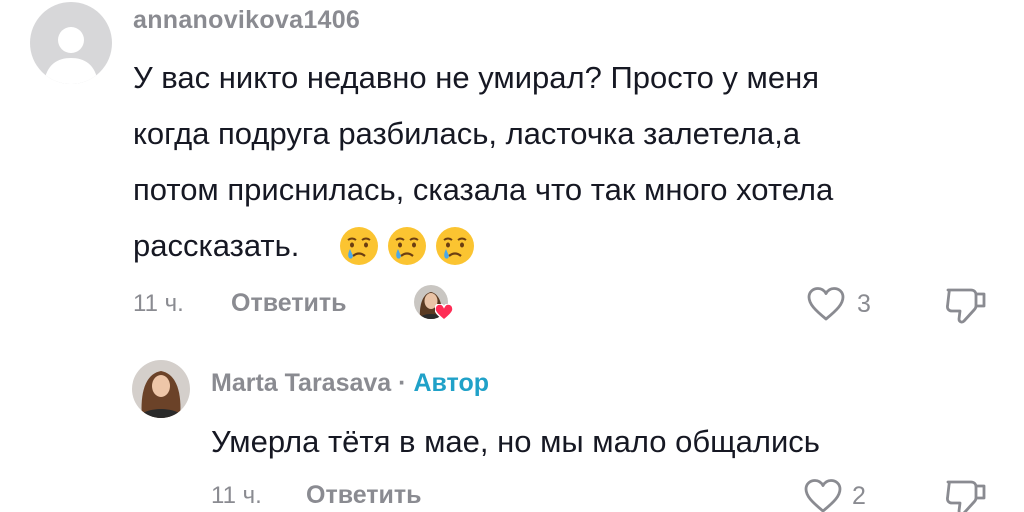 The image size is (1024, 512). Describe the element at coordinates (451, 383) in the screenshot. I see `author-badge: Автор` at that location.